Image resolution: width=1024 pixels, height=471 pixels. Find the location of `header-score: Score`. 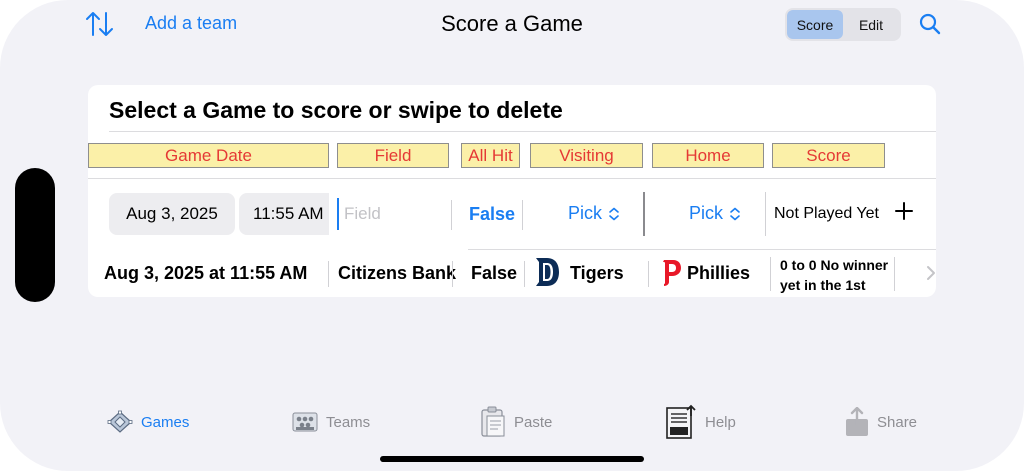

header-score: Score is located at coordinates (828, 155).